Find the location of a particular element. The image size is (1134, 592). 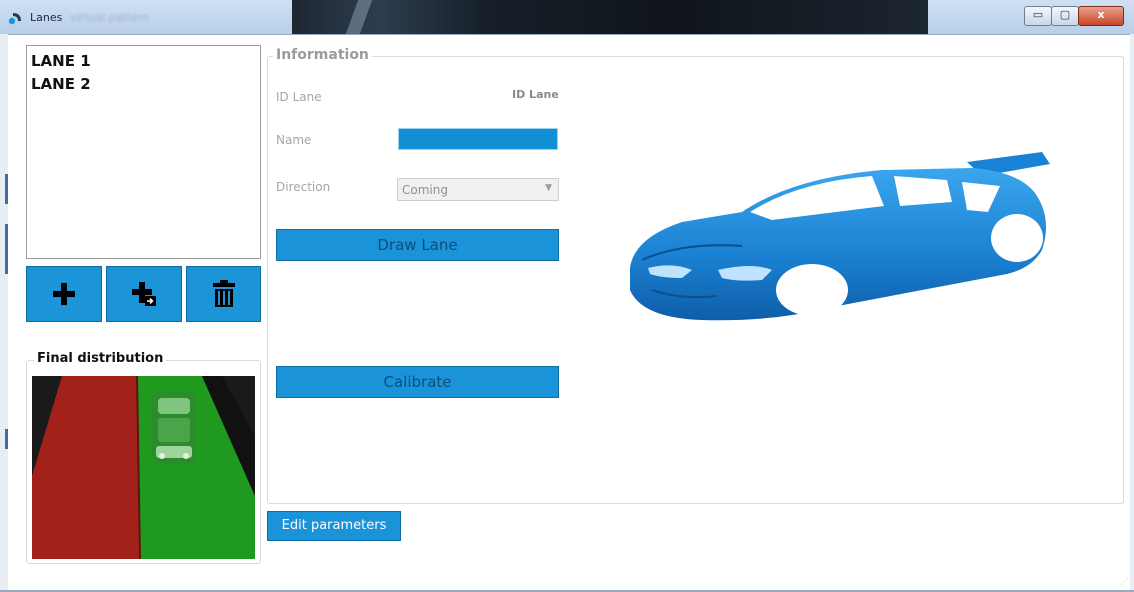

close-button: x is located at coordinates (1101, 16).